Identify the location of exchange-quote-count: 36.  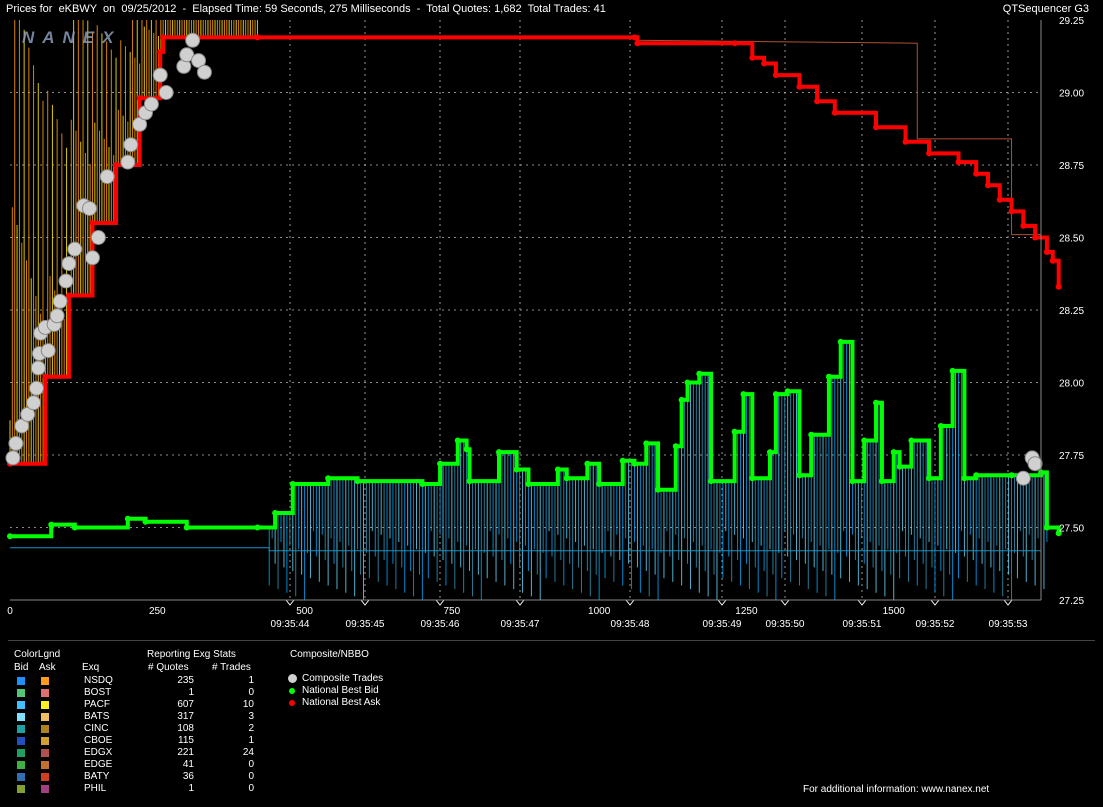
(188, 776).